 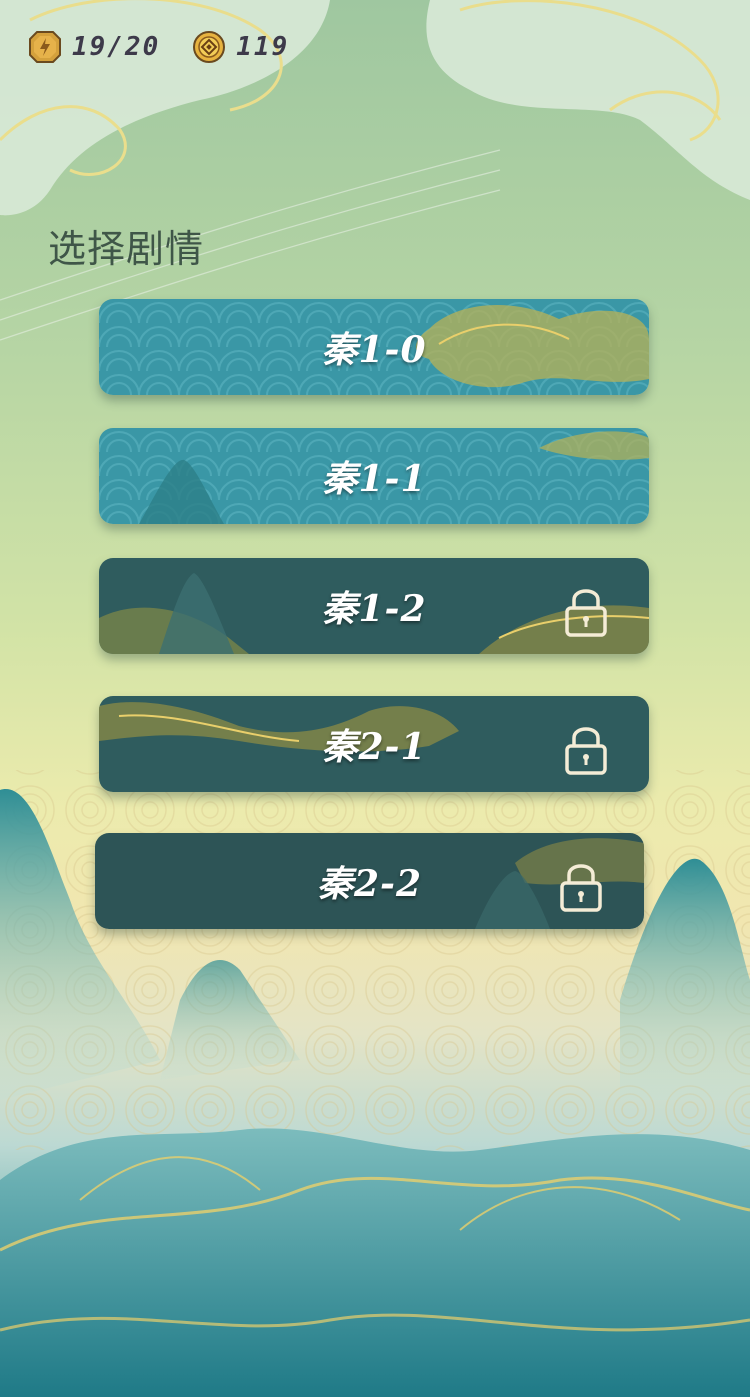 What do you see at coordinates (126, 249) in the screenshot?
I see `page-title: 选择剧情` at bounding box center [126, 249].